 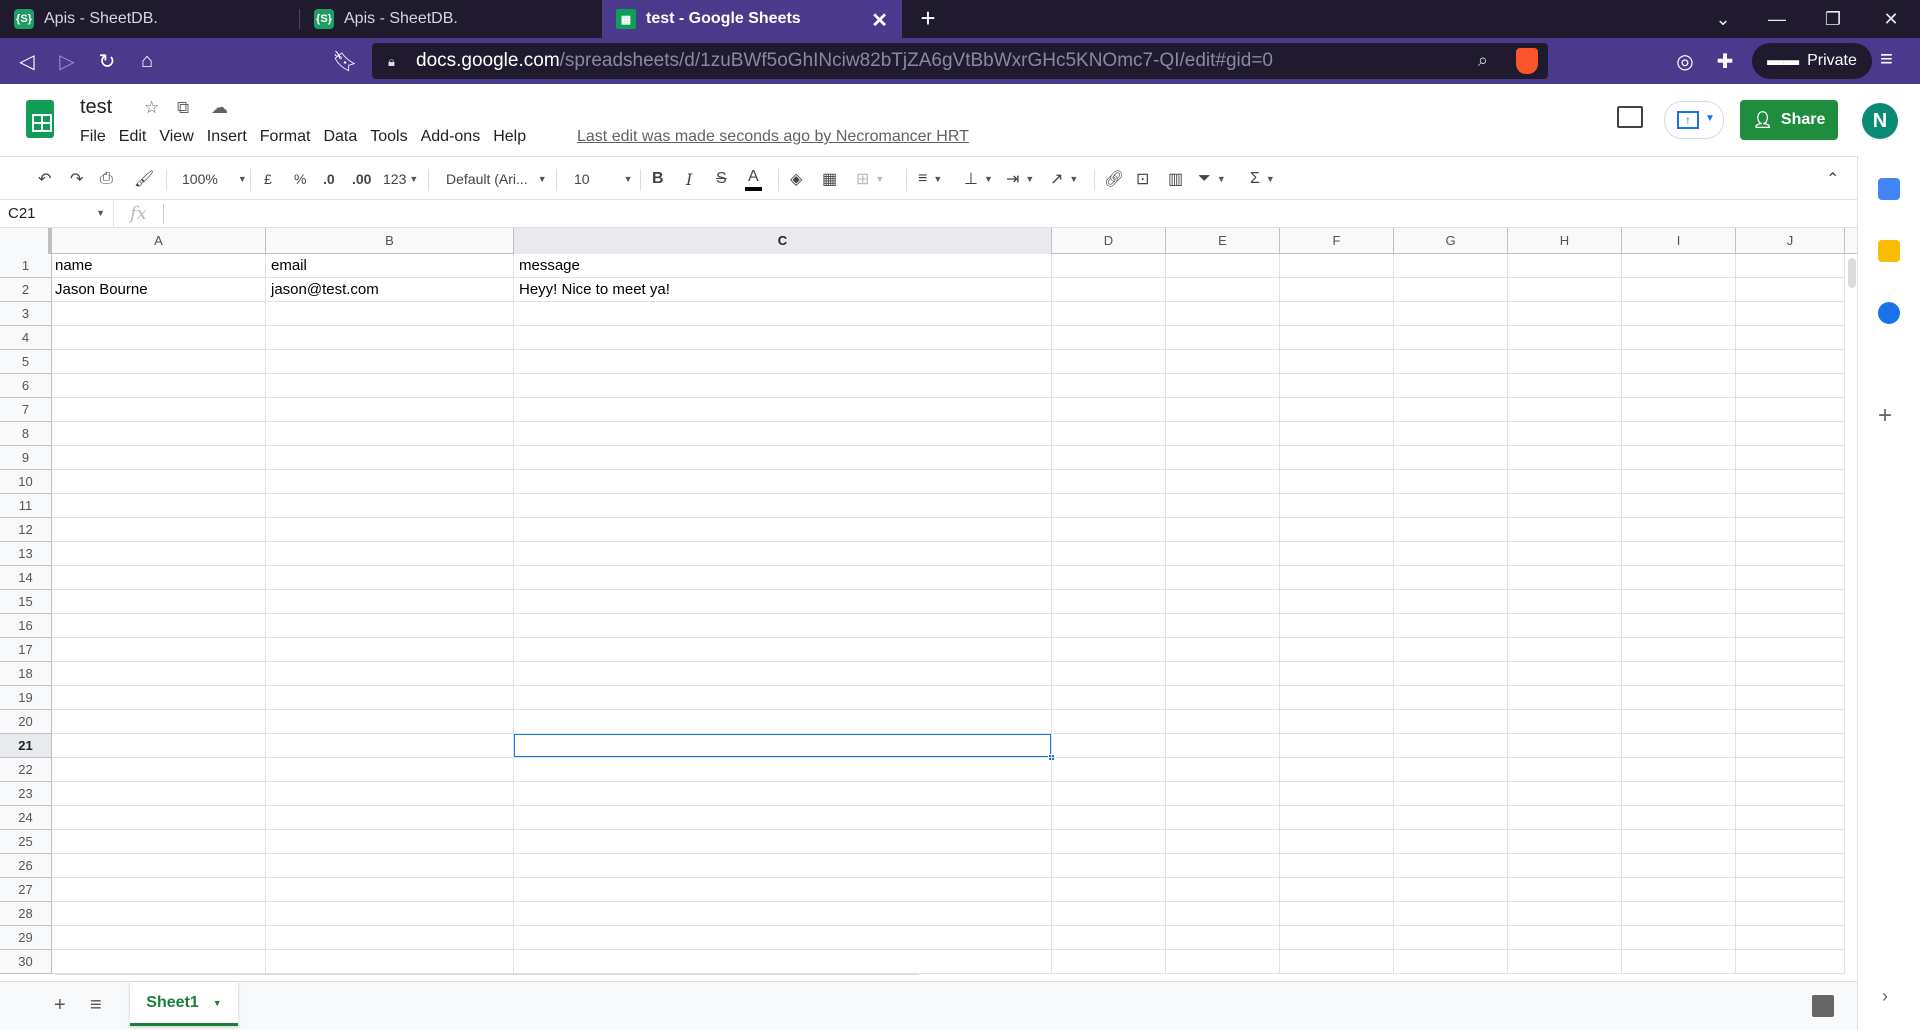 I want to click on row-header-29: 29, so click(x=26, y=938).